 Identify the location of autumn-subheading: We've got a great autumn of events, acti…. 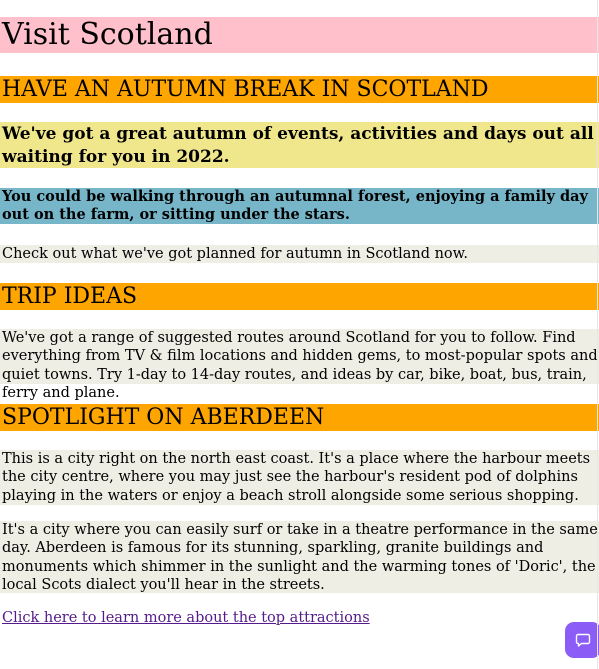
(299, 145).